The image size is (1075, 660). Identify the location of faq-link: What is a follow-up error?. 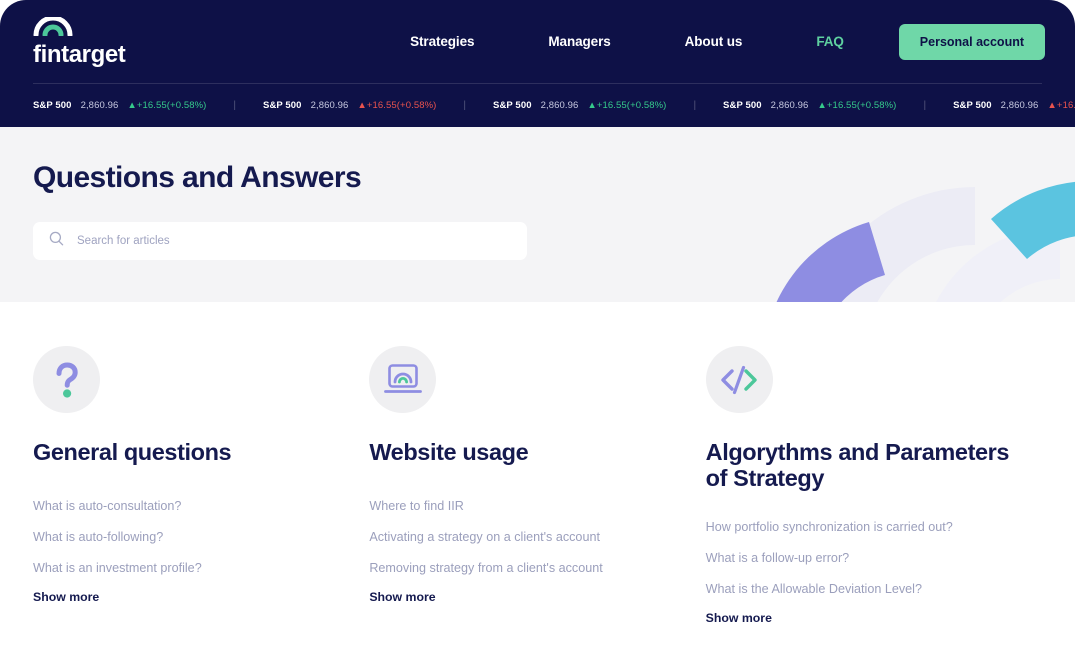
(859, 558).